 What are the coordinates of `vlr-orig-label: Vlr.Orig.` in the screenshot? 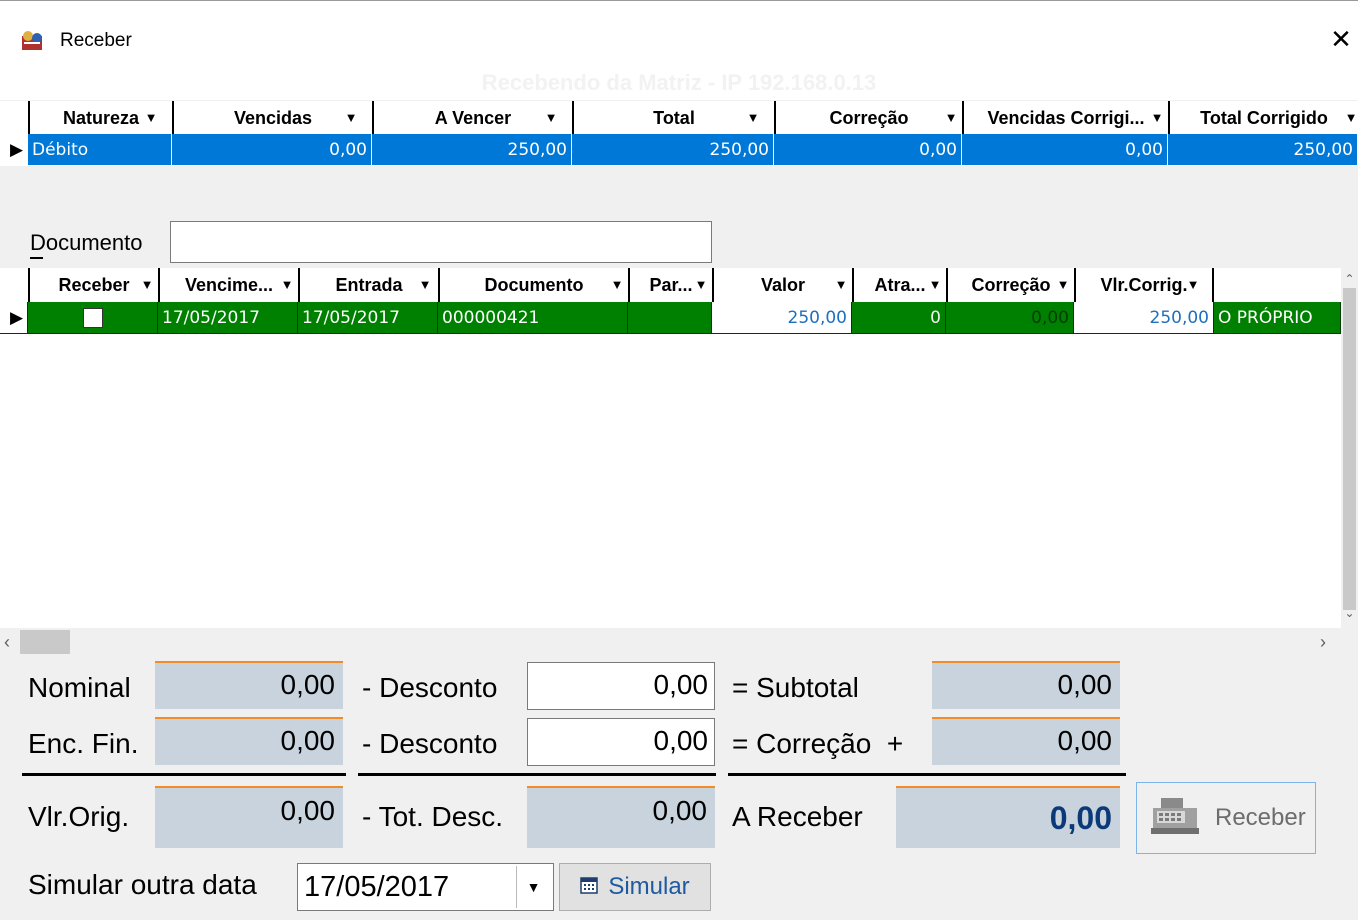 It's located at (79, 816).